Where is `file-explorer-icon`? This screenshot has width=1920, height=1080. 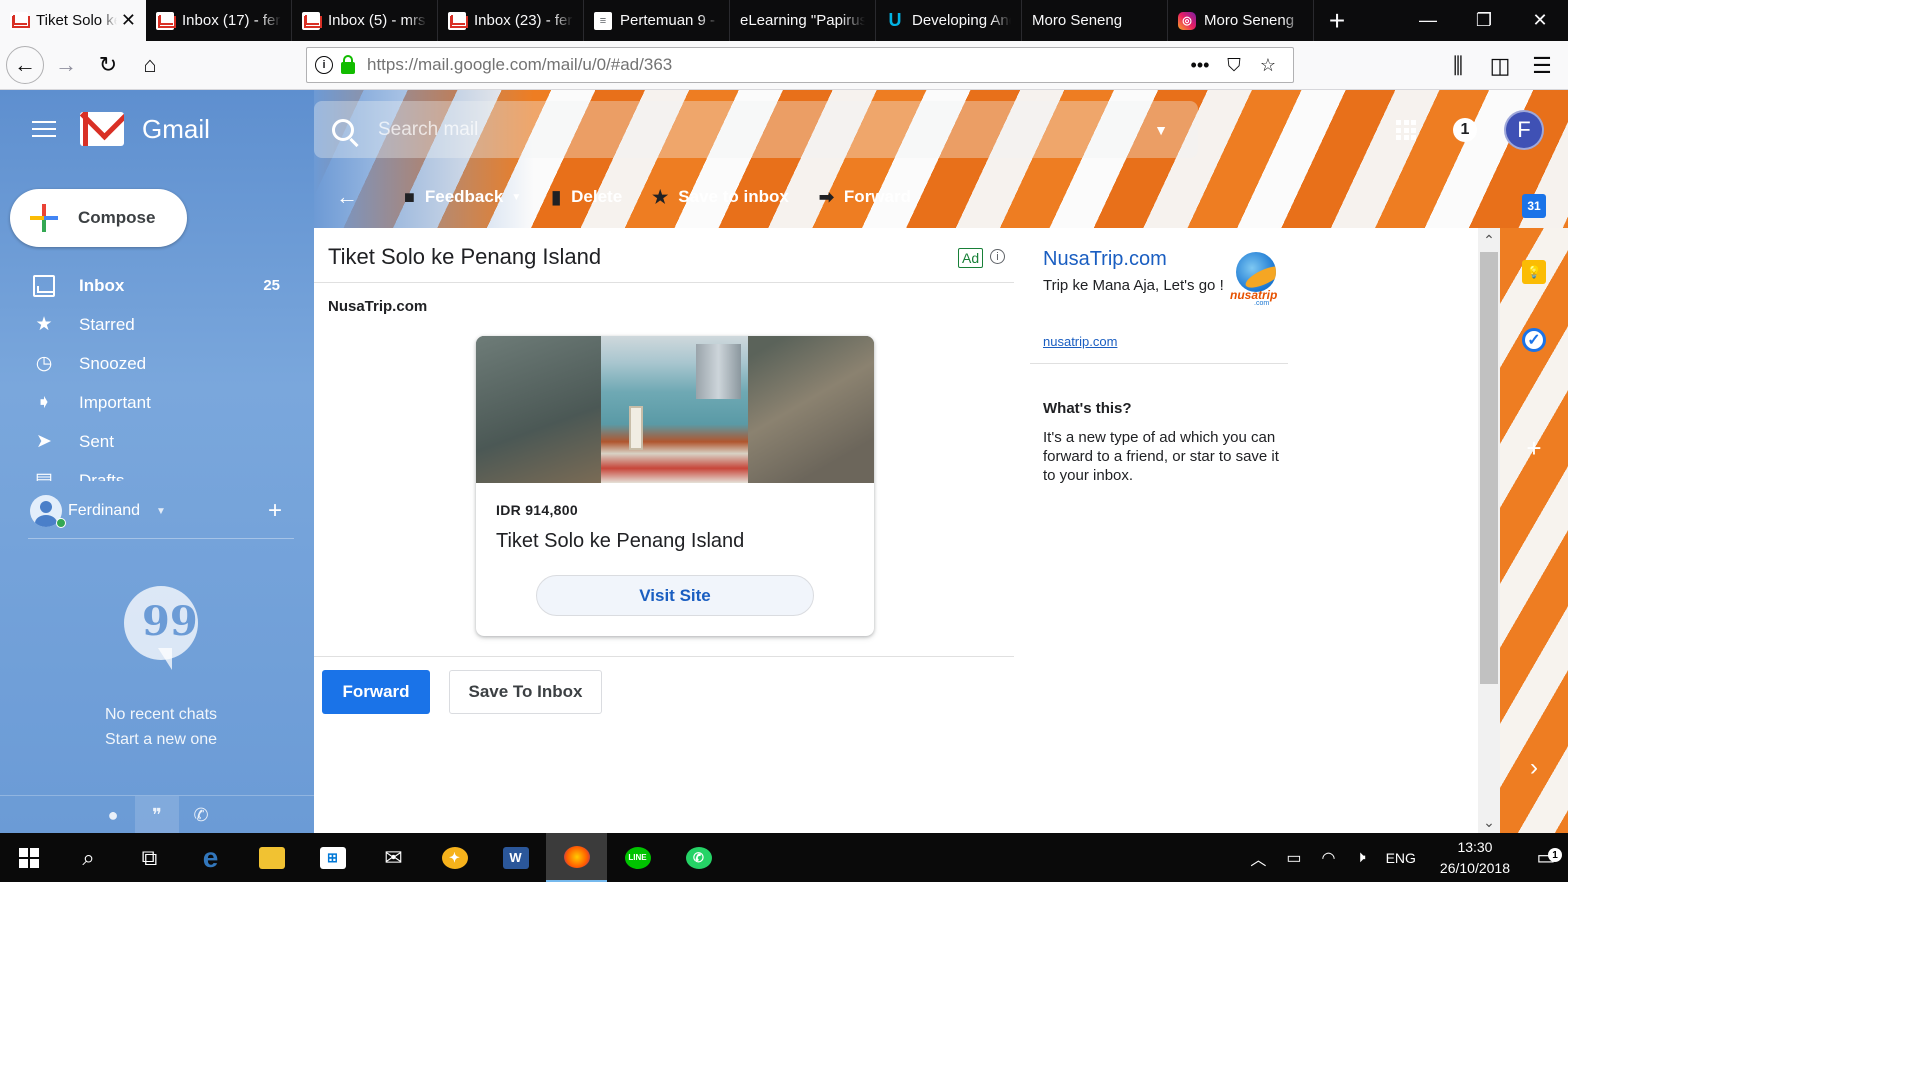 file-explorer-icon is located at coordinates (271, 857).